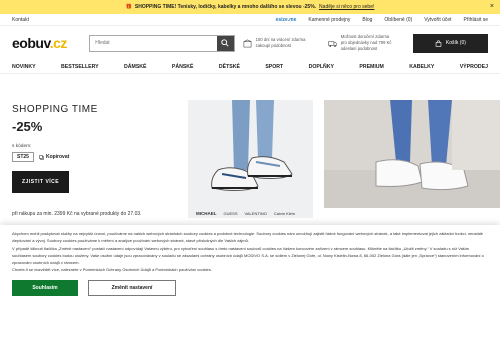  I want to click on nav-item-bestsellery: BESTSELLERY, so click(80, 67).